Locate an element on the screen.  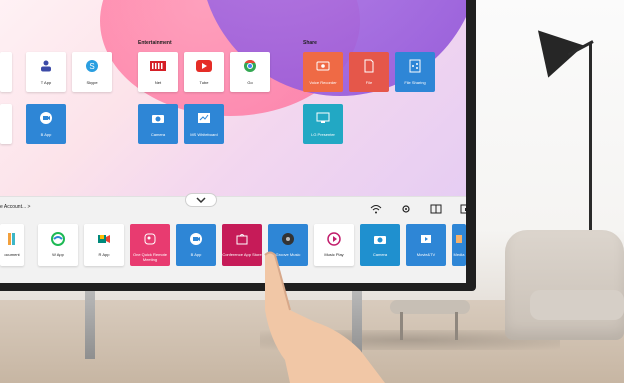
dock-app-remote-meeting: One Quick Remote Meeting is located at coordinates (150, 245).